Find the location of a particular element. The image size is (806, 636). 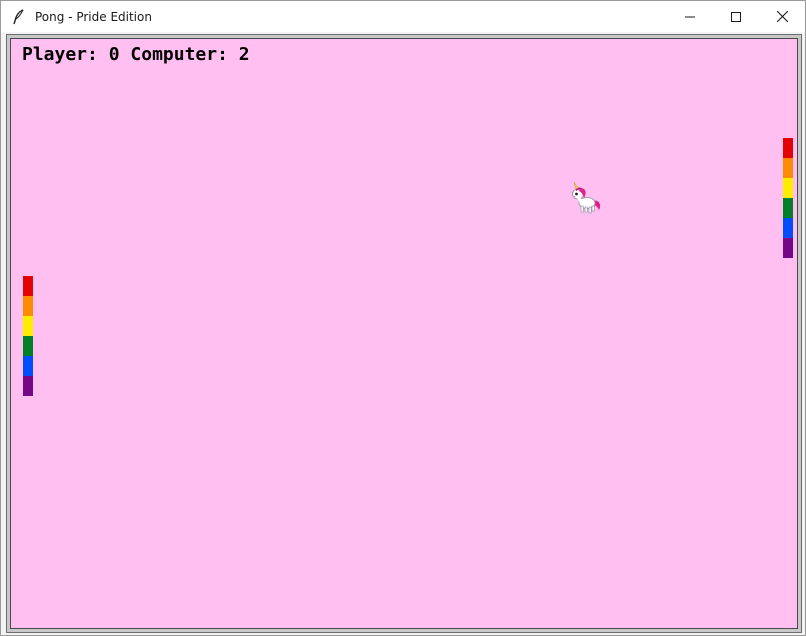

window-controls is located at coordinates (736, 16).